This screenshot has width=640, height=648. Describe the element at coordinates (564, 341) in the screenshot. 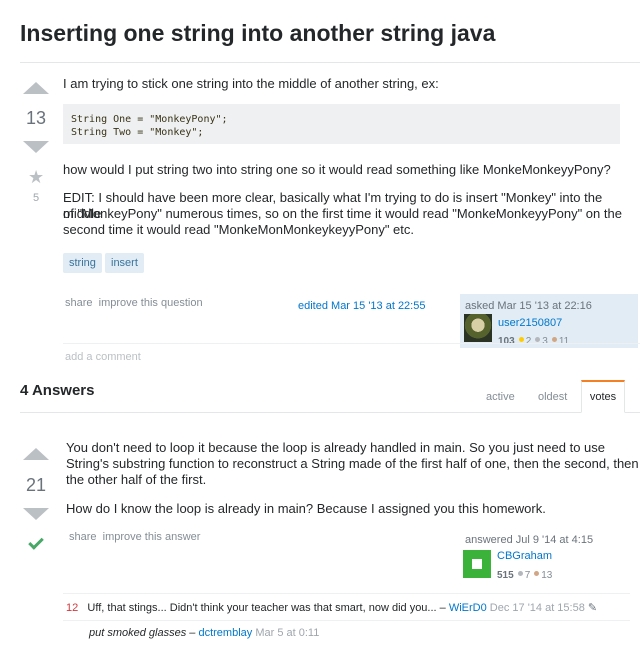

I see `bronze-count: 11` at that location.